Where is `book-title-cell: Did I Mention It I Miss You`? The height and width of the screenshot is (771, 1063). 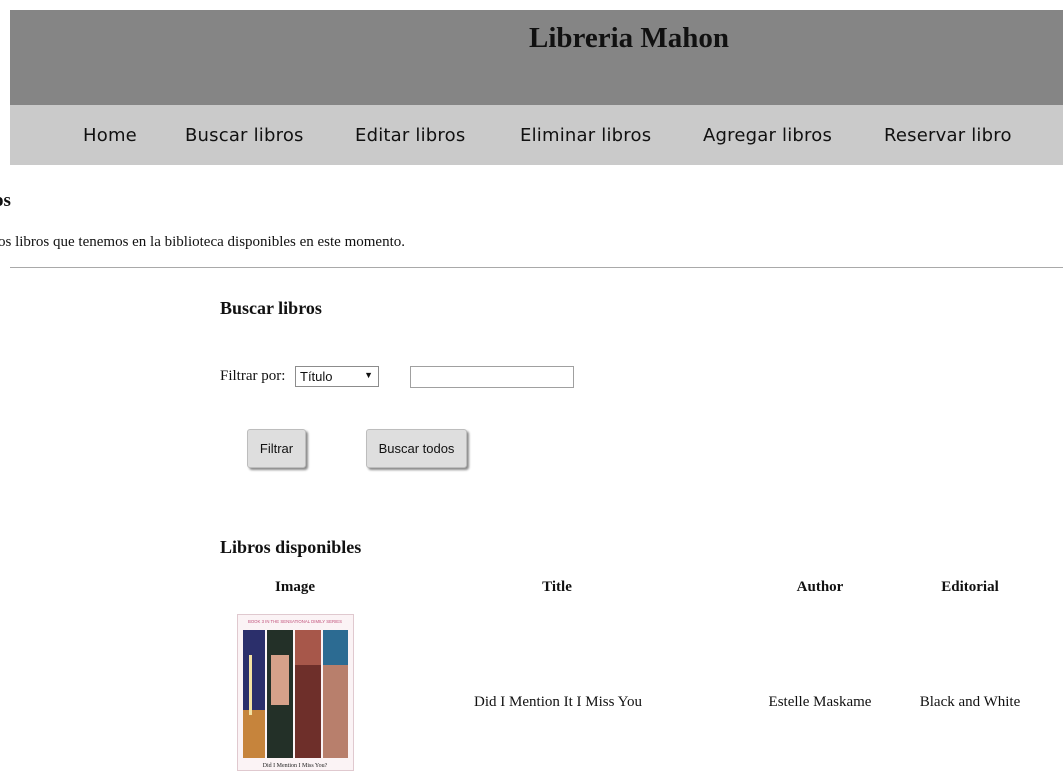 book-title-cell: Did I Mention It I Miss You is located at coordinates (558, 702).